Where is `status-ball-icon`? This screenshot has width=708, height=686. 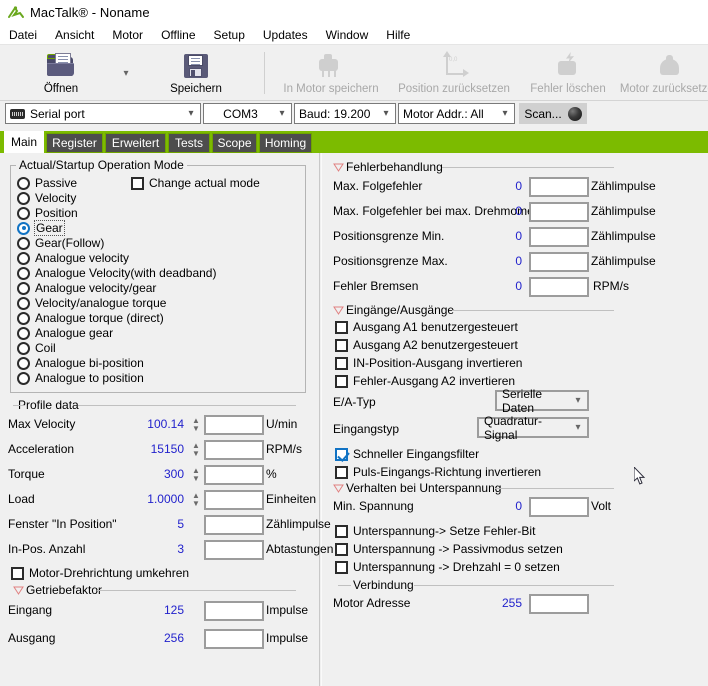 status-ball-icon is located at coordinates (574, 113).